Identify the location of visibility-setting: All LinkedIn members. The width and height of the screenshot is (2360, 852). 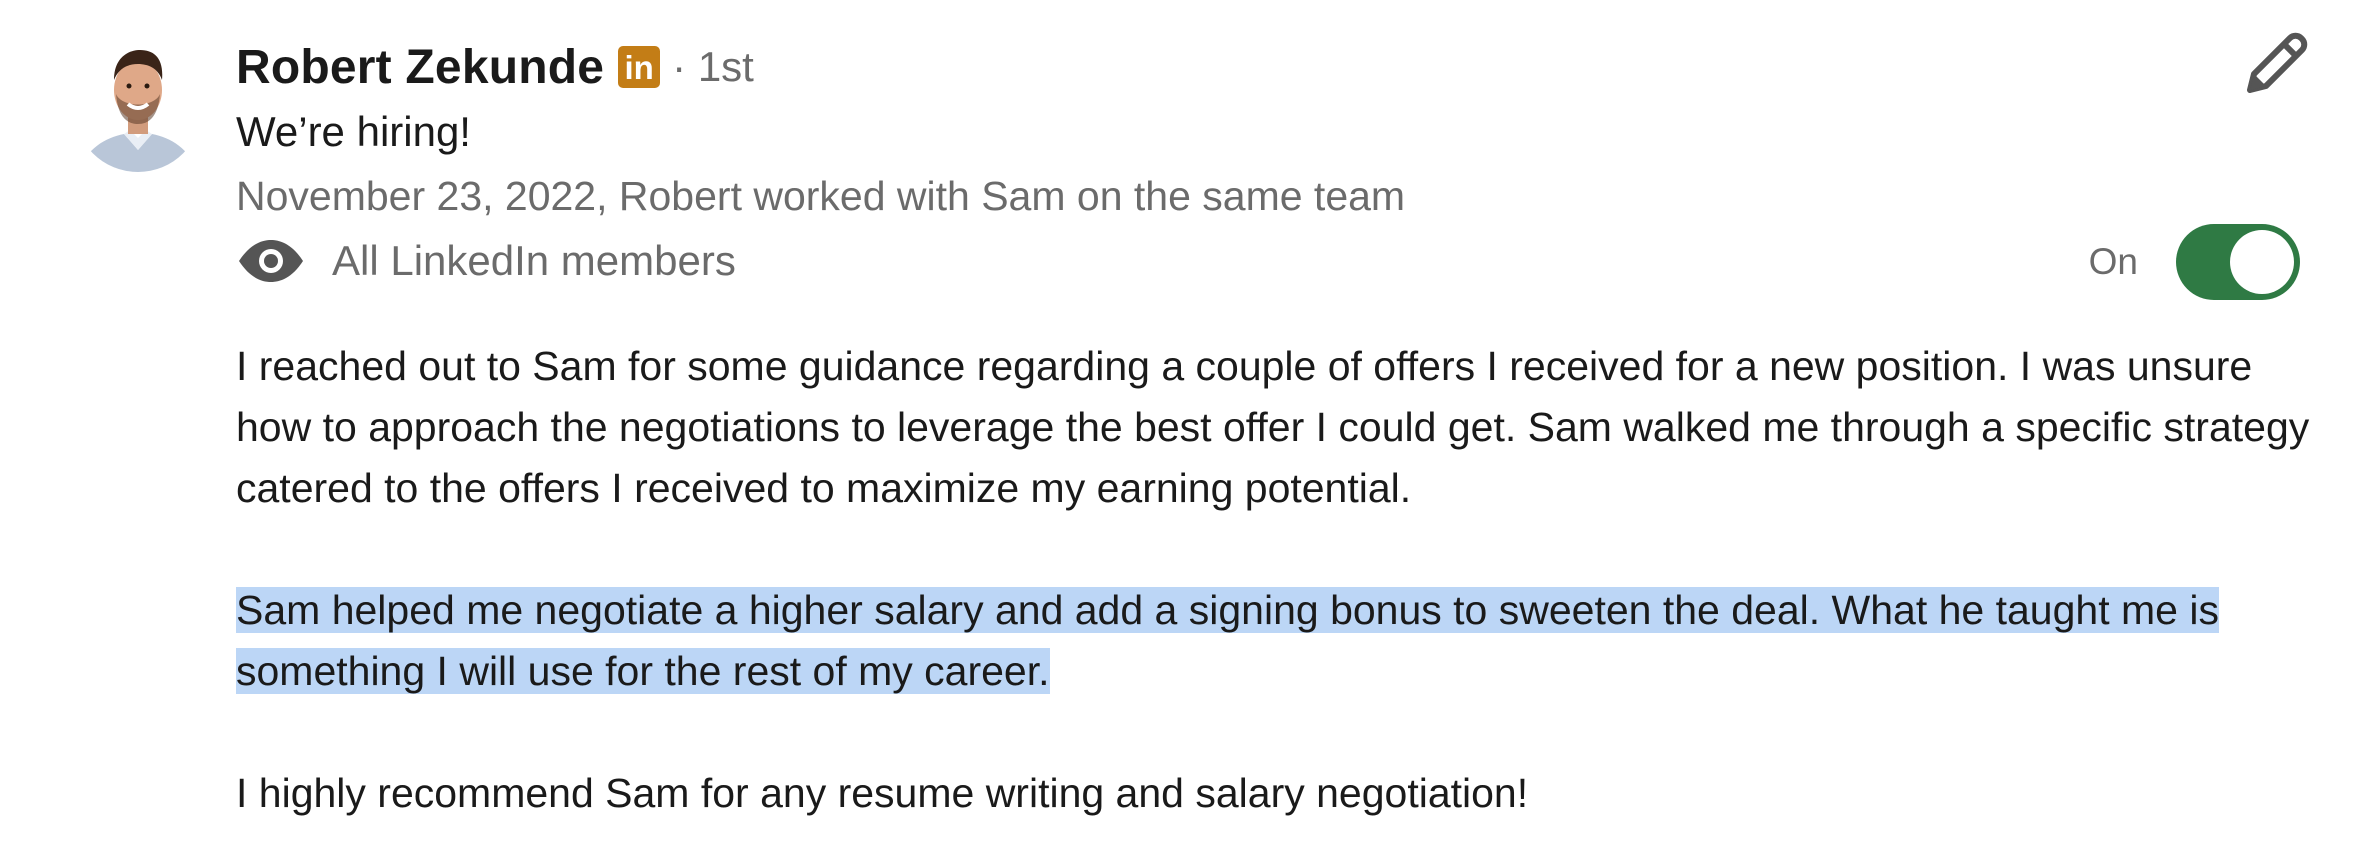
(486, 261).